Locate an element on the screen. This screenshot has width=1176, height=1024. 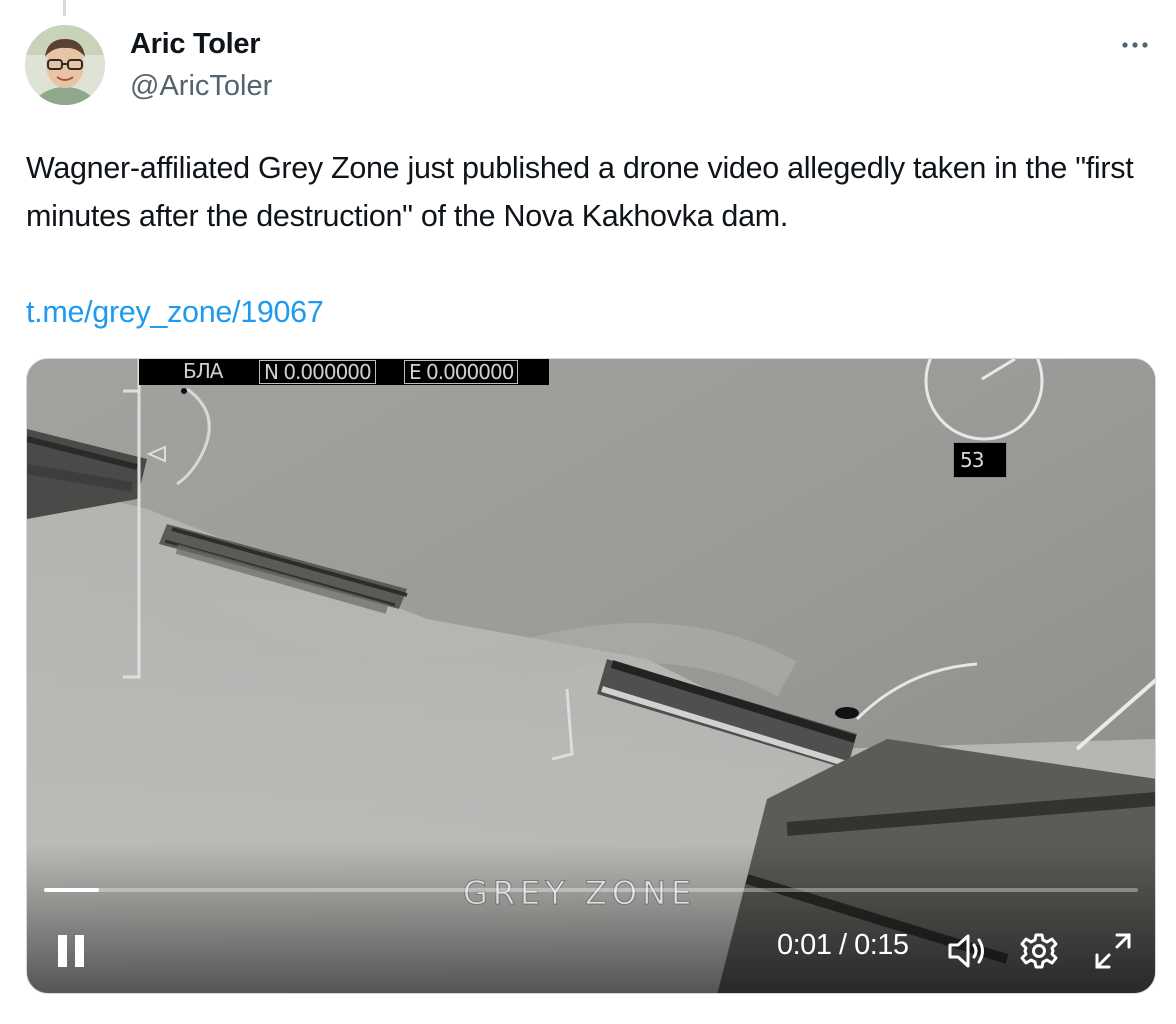
volume-icon is located at coordinates (966, 951).